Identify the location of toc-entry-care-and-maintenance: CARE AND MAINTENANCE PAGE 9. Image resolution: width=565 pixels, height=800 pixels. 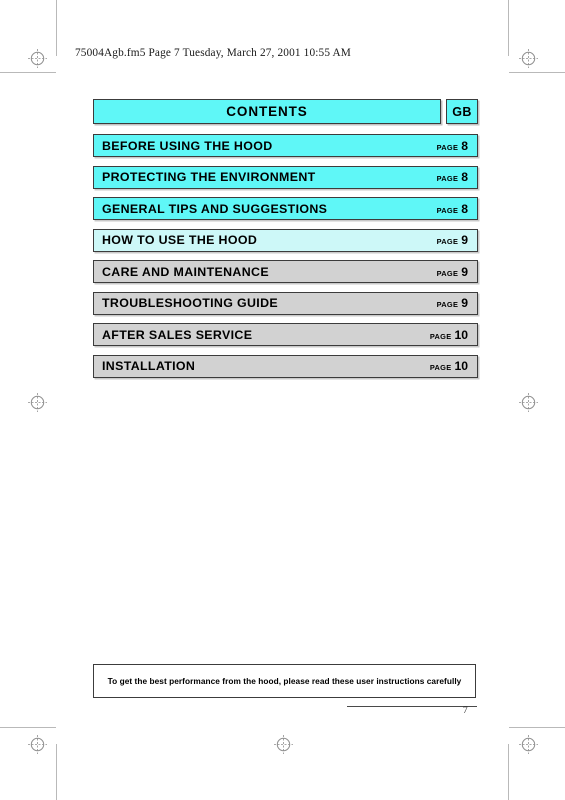
(285, 271).